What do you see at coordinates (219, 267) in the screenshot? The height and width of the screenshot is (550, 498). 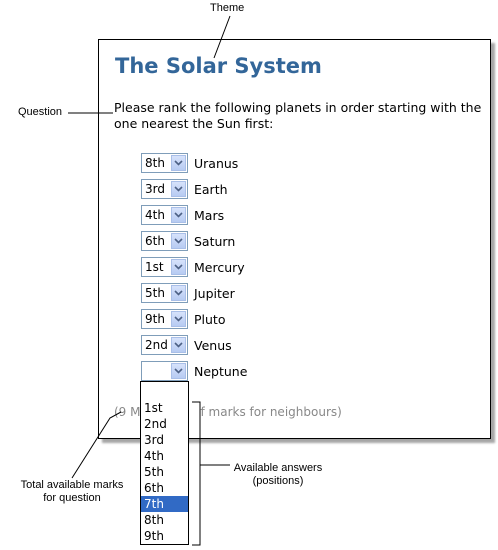 I see `planet-label: Mercury` at bounding box center [219, 267].